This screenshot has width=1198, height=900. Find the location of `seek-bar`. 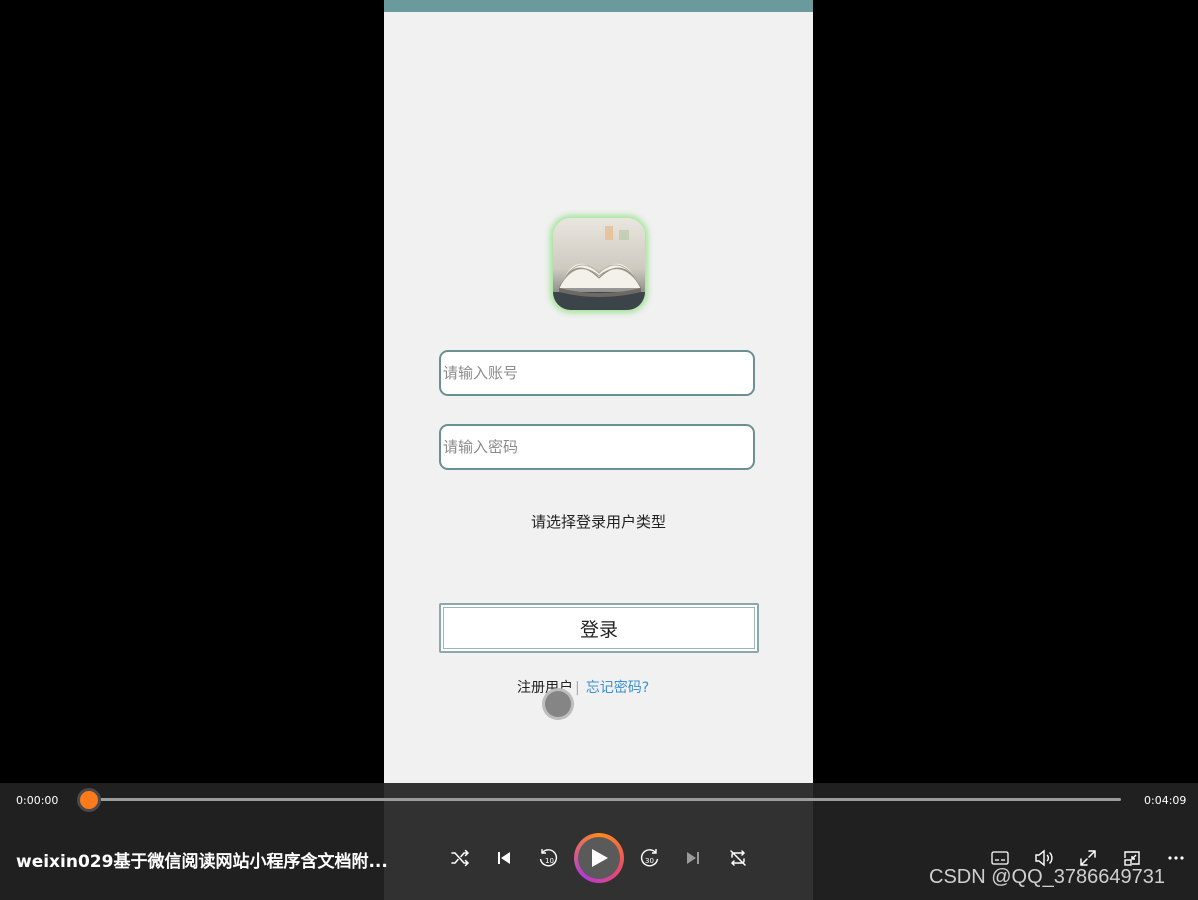

seek-bar is located at coordinates (600, 799).